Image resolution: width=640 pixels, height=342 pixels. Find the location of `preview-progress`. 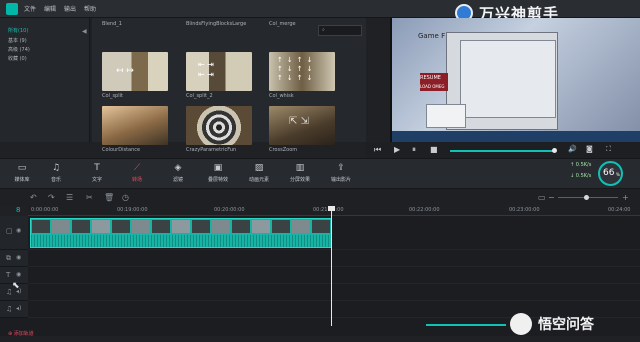

preview-progress is located at coordinates (502, 151).